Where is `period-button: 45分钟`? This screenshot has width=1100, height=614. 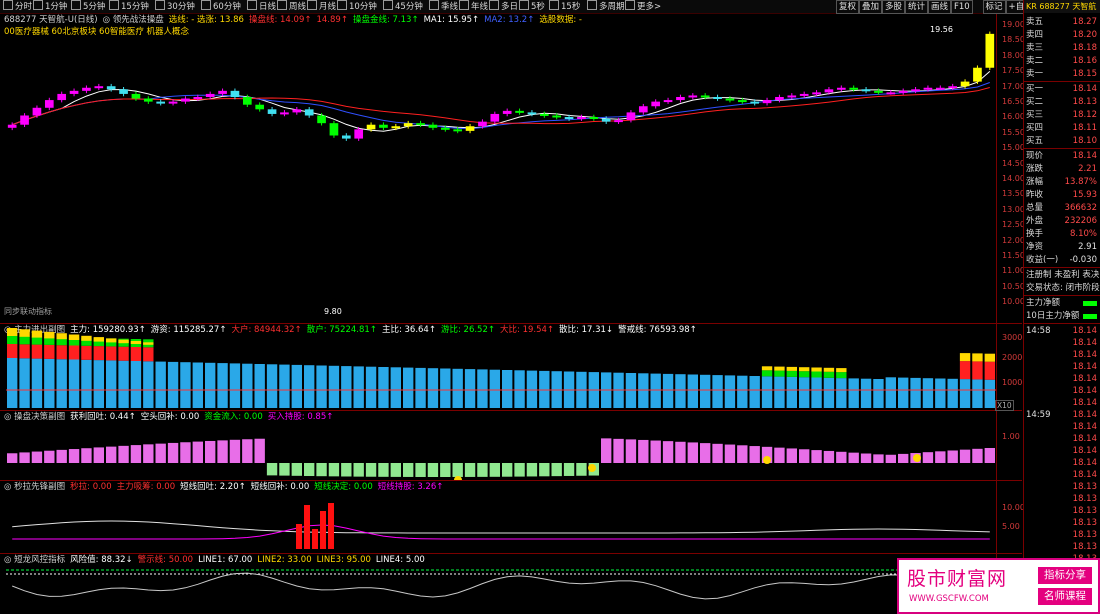 period-button: 45分钟 is located at coordinates (403, 6).